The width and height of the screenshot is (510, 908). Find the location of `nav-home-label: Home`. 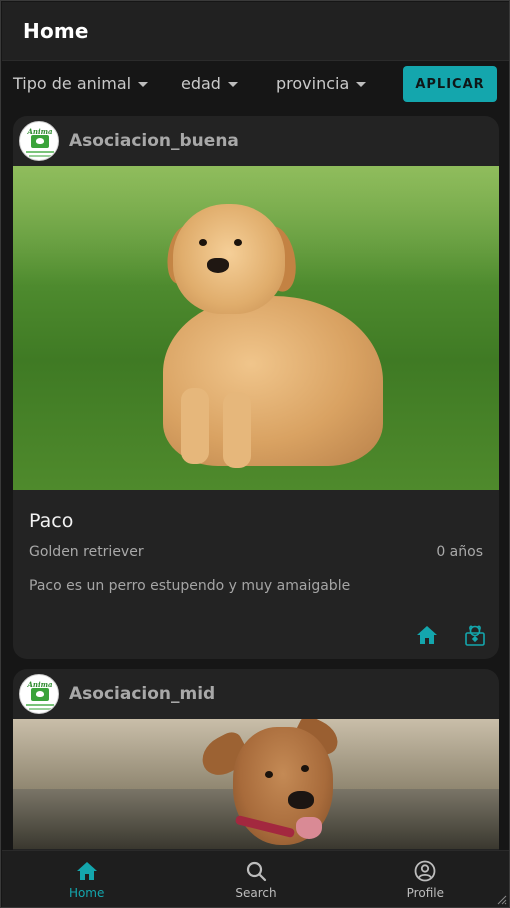

nav-home-label: Home is located at coordinates (86, 893).